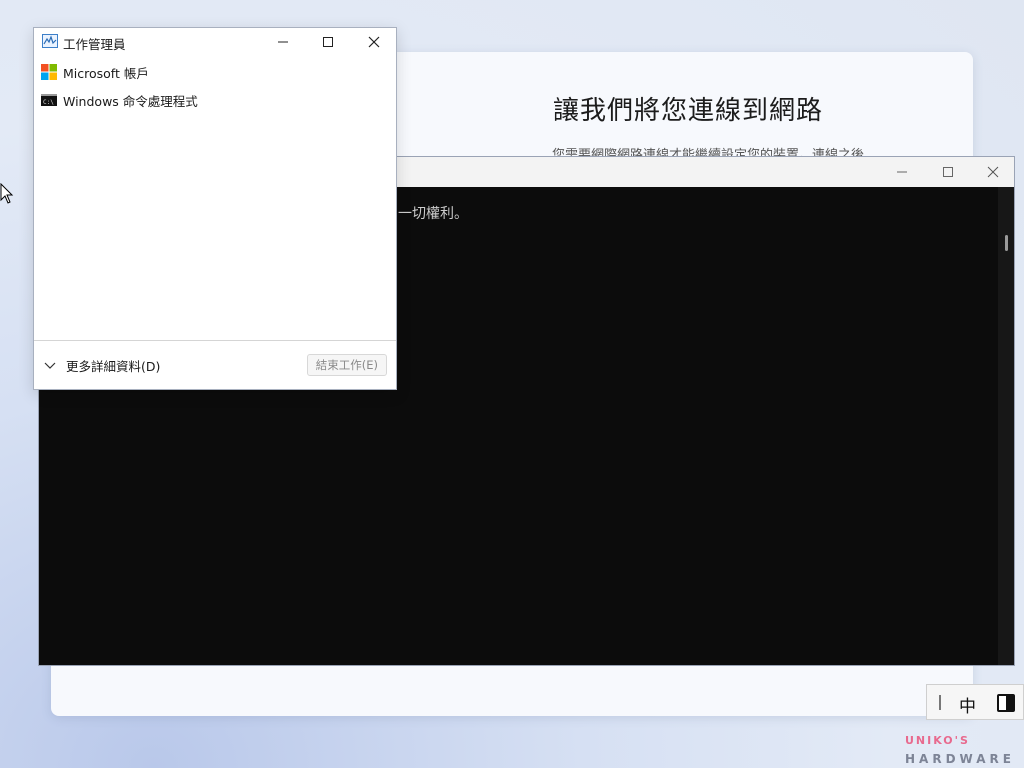  I want to click on cmd-output-text: 一切權利。, so click(433, 214).